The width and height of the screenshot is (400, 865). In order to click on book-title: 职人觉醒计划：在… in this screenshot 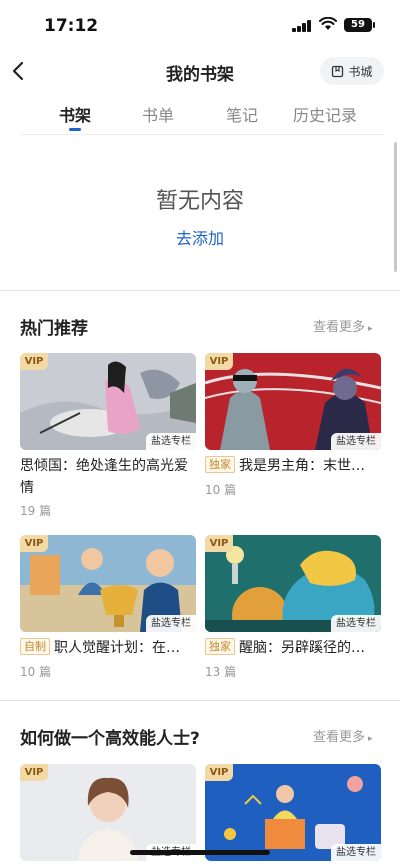, I will do `click(117, 648)`.